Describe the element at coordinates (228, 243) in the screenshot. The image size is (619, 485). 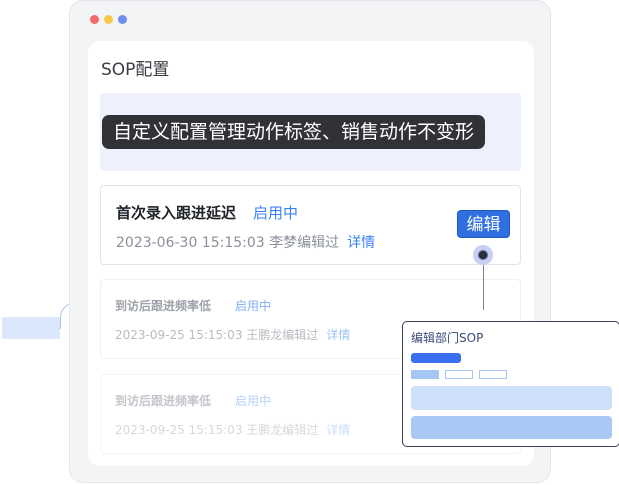
I see `edit-history-text: 2023-06-30 15:15:03 李梦编辑过` at that location.